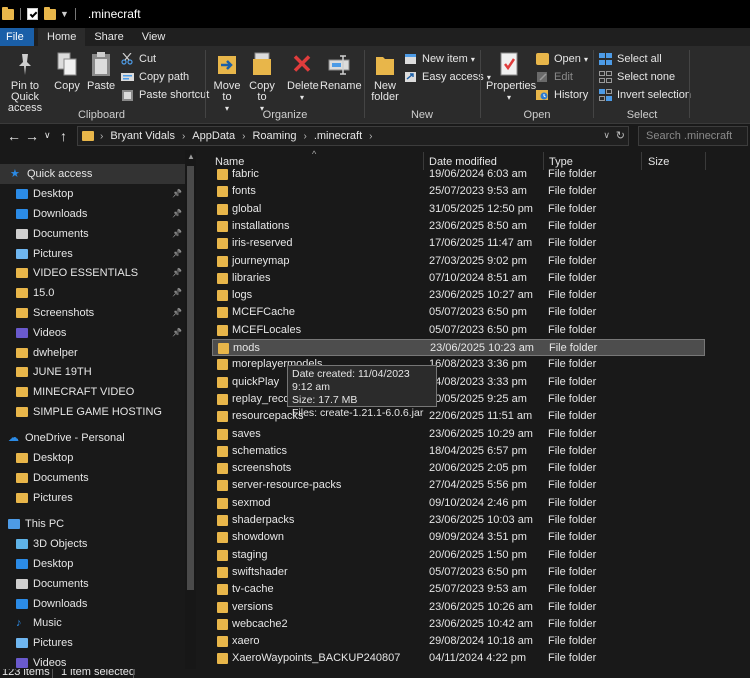 The height and width of the screenshot is (678, 750). Describe the element at coordinates (191, 156) in the screenshot. I see `scroll-up-icon: ▲` at that location.